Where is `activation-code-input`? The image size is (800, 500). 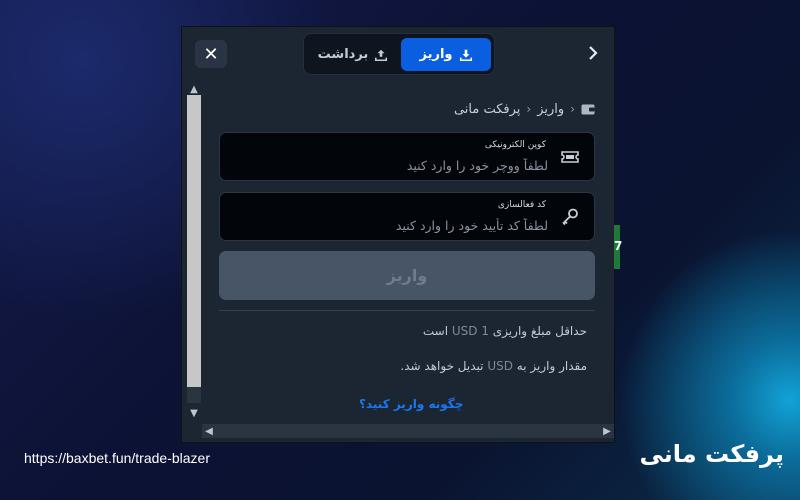 activation-code-input is located at coordinates (398, 225).